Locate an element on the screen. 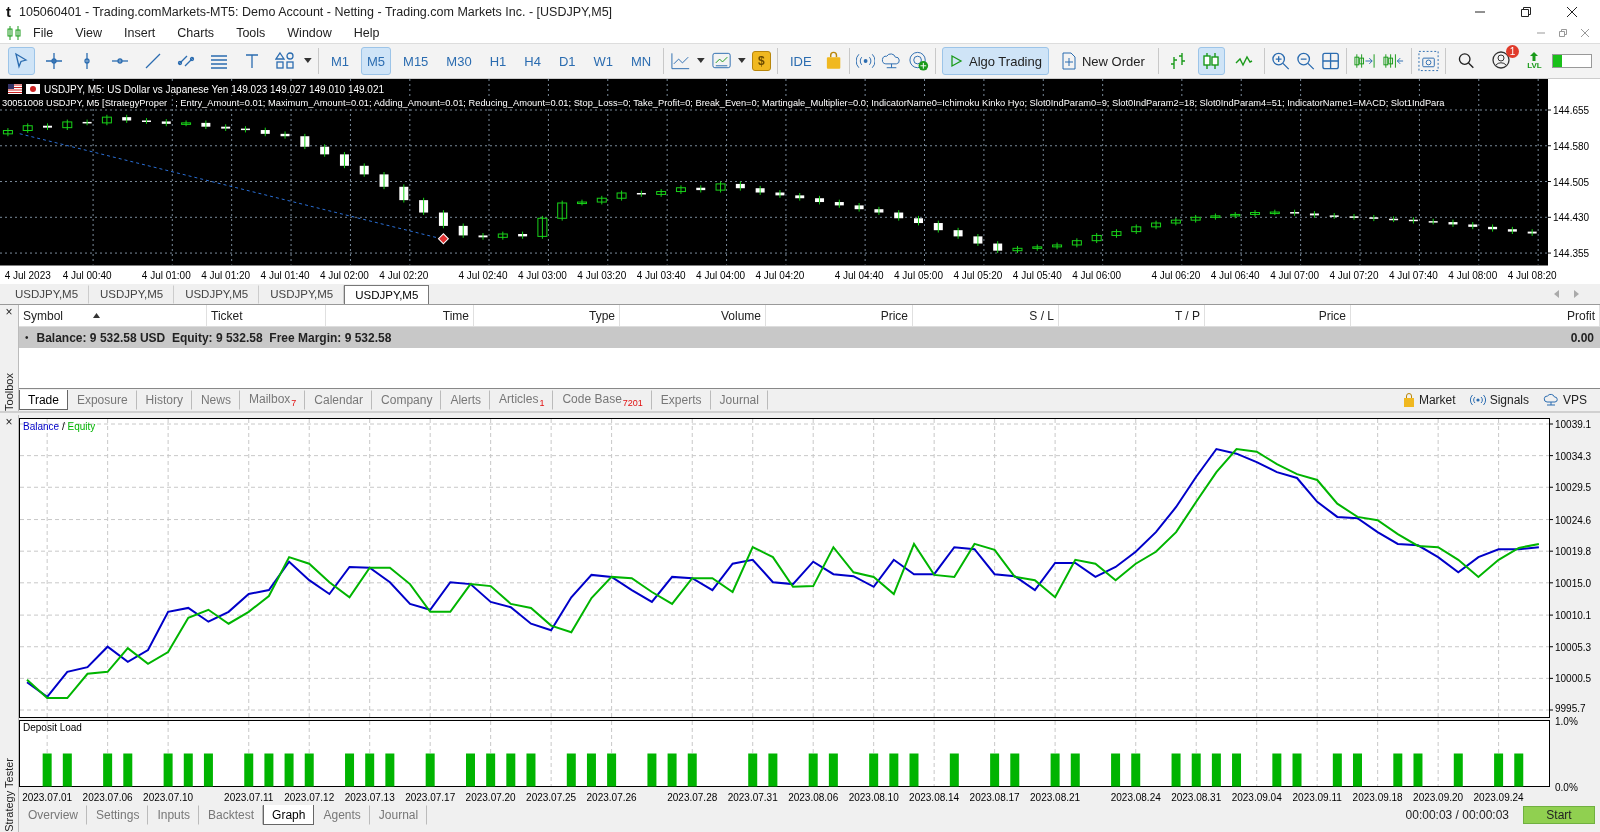 This screenshot has width=1600, height=832. panel-tab: Experts is located at coordinates (681, 400).